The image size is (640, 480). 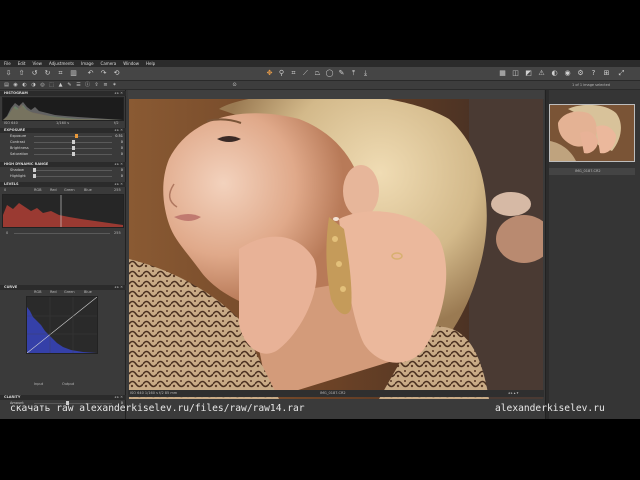 I want to click on menu-image: Image, so click(x=87, y=63).